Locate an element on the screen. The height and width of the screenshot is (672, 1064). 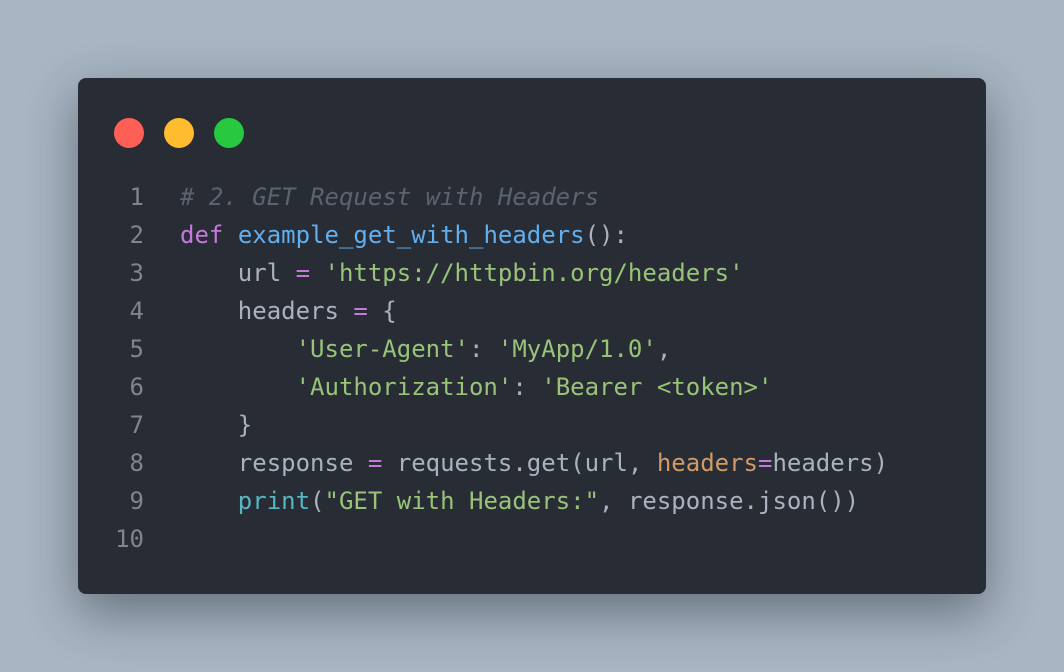
code-line: 10 is located at coordinates (532, 539).